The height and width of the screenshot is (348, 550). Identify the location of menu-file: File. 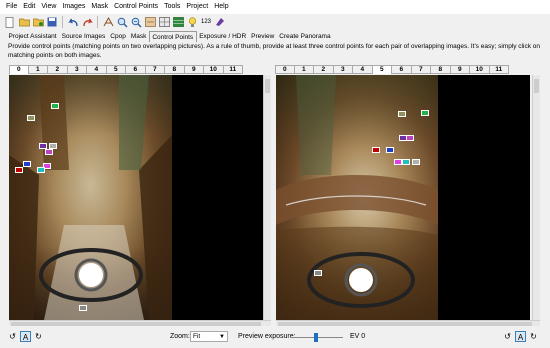
(11, 7).